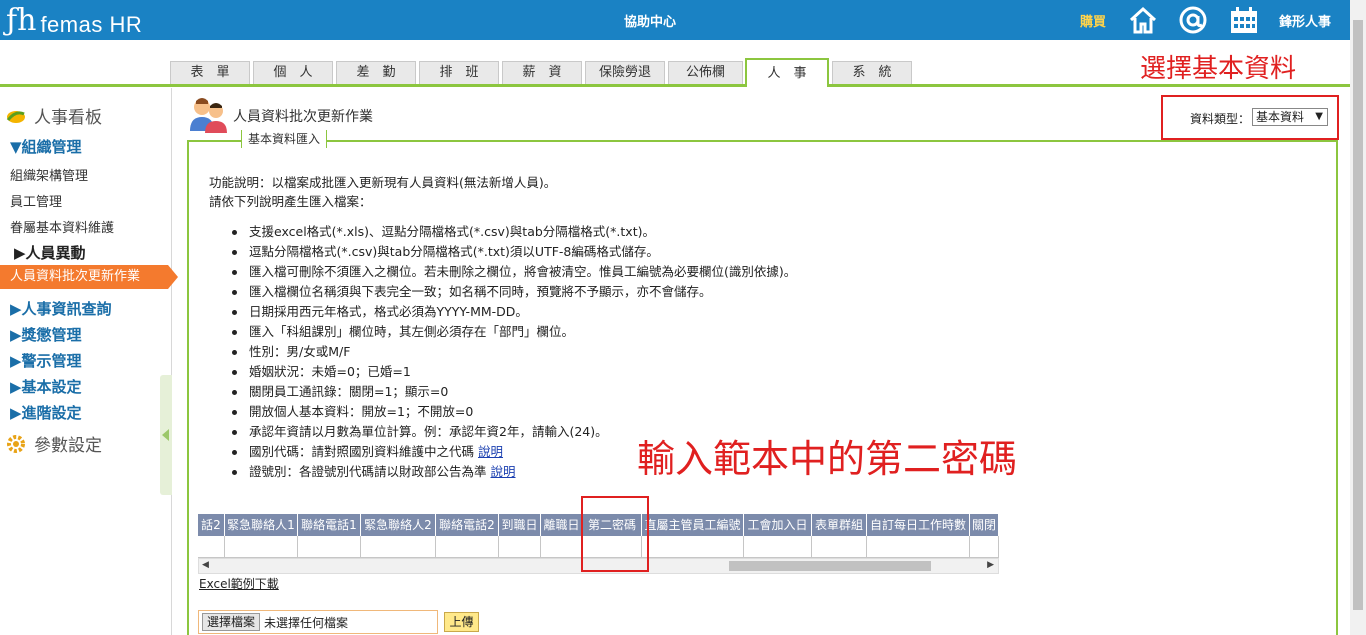  I want to click on page-vertical-scrollbar, so click(1358, 317).